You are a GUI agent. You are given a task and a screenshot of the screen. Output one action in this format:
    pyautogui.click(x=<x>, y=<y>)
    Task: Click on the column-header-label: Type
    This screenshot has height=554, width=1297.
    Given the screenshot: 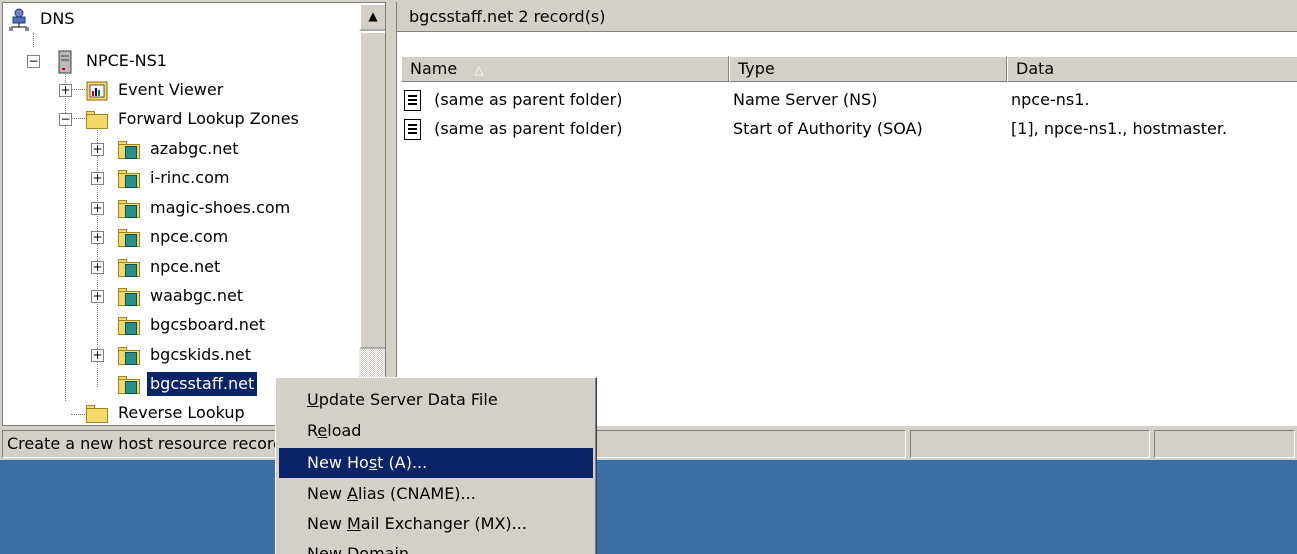 What is the action you would take?
    pyautogui.click(x=756, y=68)
    